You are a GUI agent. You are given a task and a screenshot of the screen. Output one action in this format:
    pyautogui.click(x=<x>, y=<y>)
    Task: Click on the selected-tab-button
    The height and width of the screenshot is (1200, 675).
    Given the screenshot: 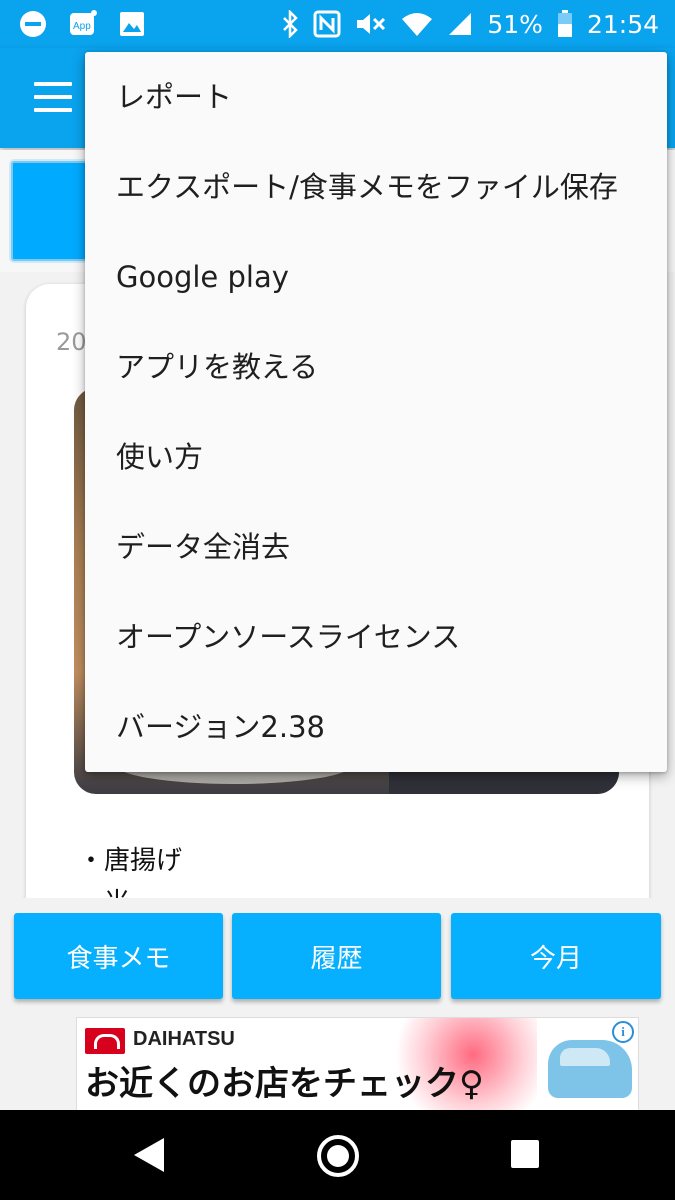 What is the action you would take?
    pyautogui.click(x=53, y=211)
    